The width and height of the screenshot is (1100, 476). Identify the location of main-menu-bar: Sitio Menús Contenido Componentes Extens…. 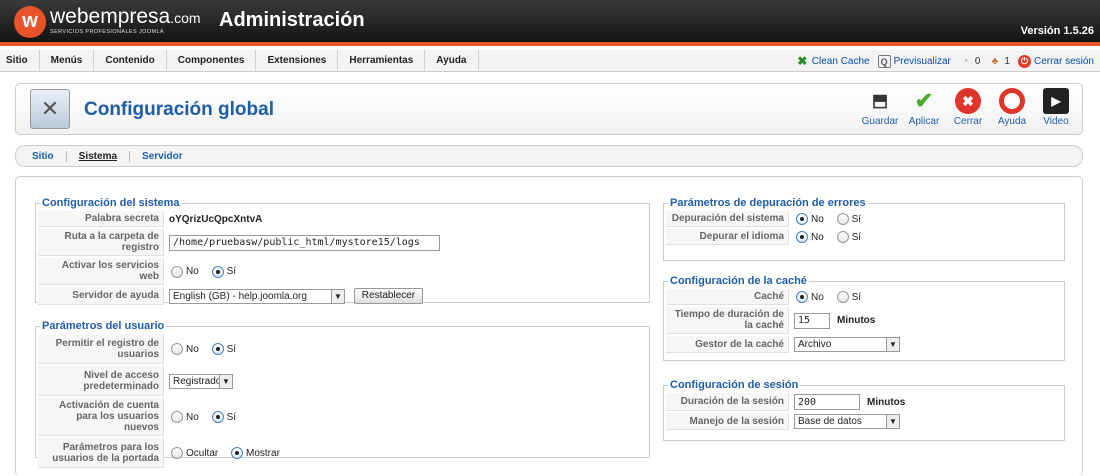
(550, 61).